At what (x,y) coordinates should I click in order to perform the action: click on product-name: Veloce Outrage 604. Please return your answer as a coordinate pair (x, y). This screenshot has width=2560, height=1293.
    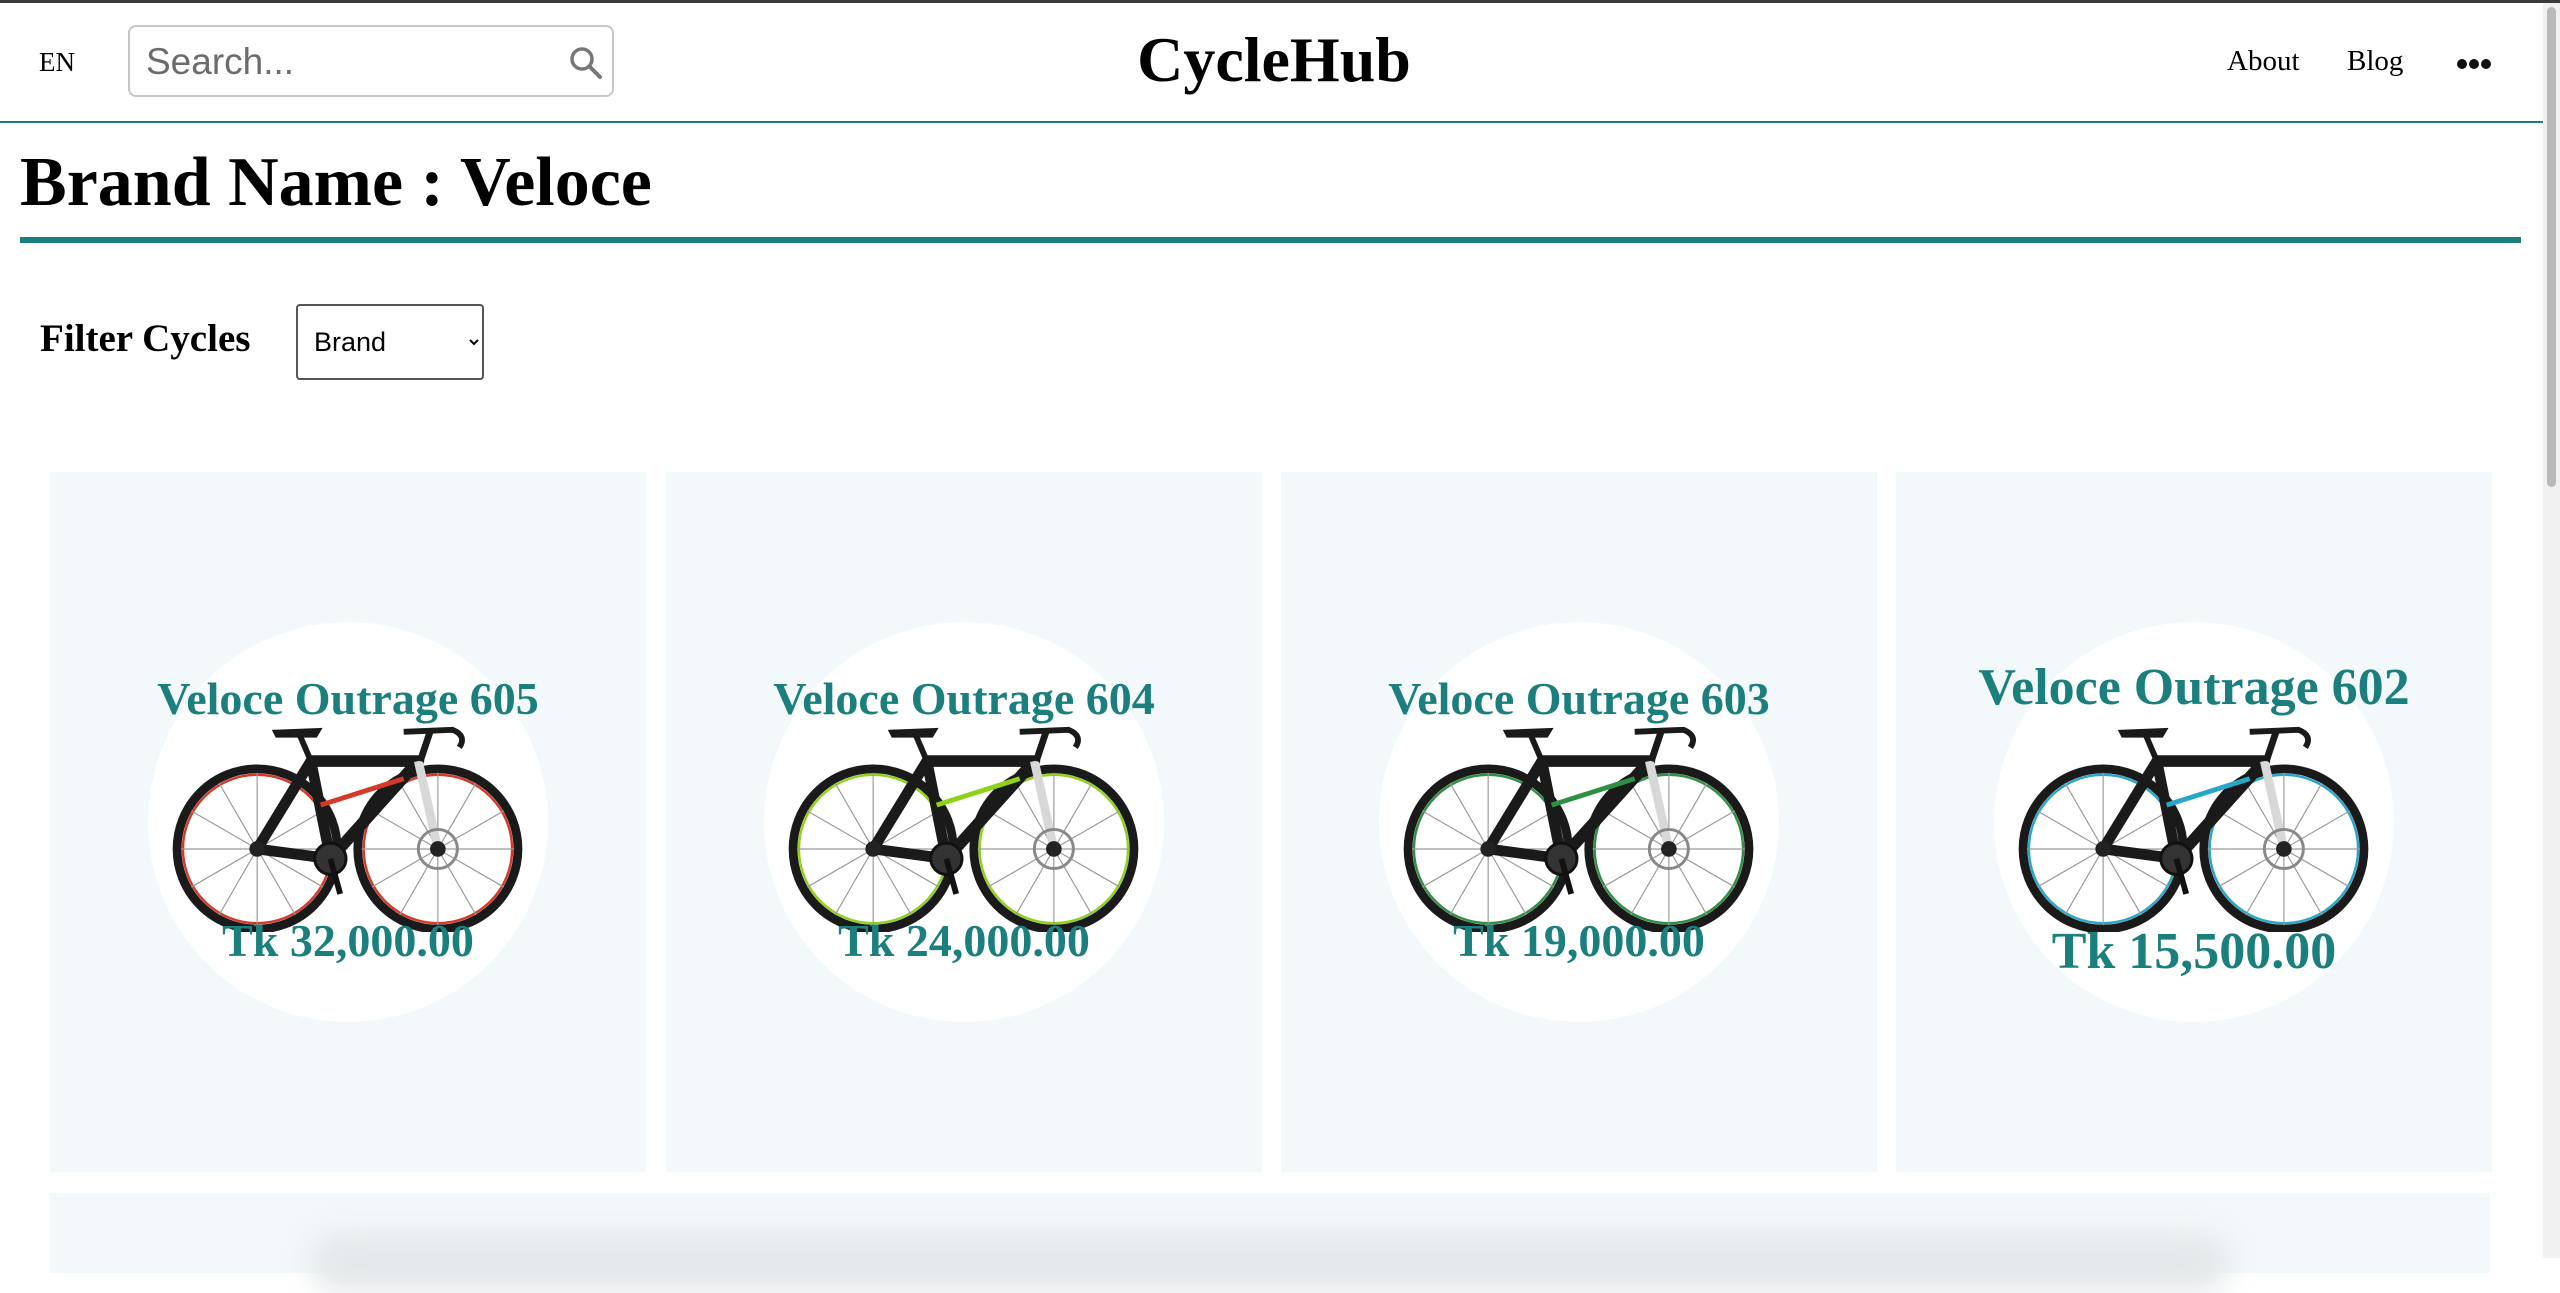
    Looking at the image, I should click on (964, 698).